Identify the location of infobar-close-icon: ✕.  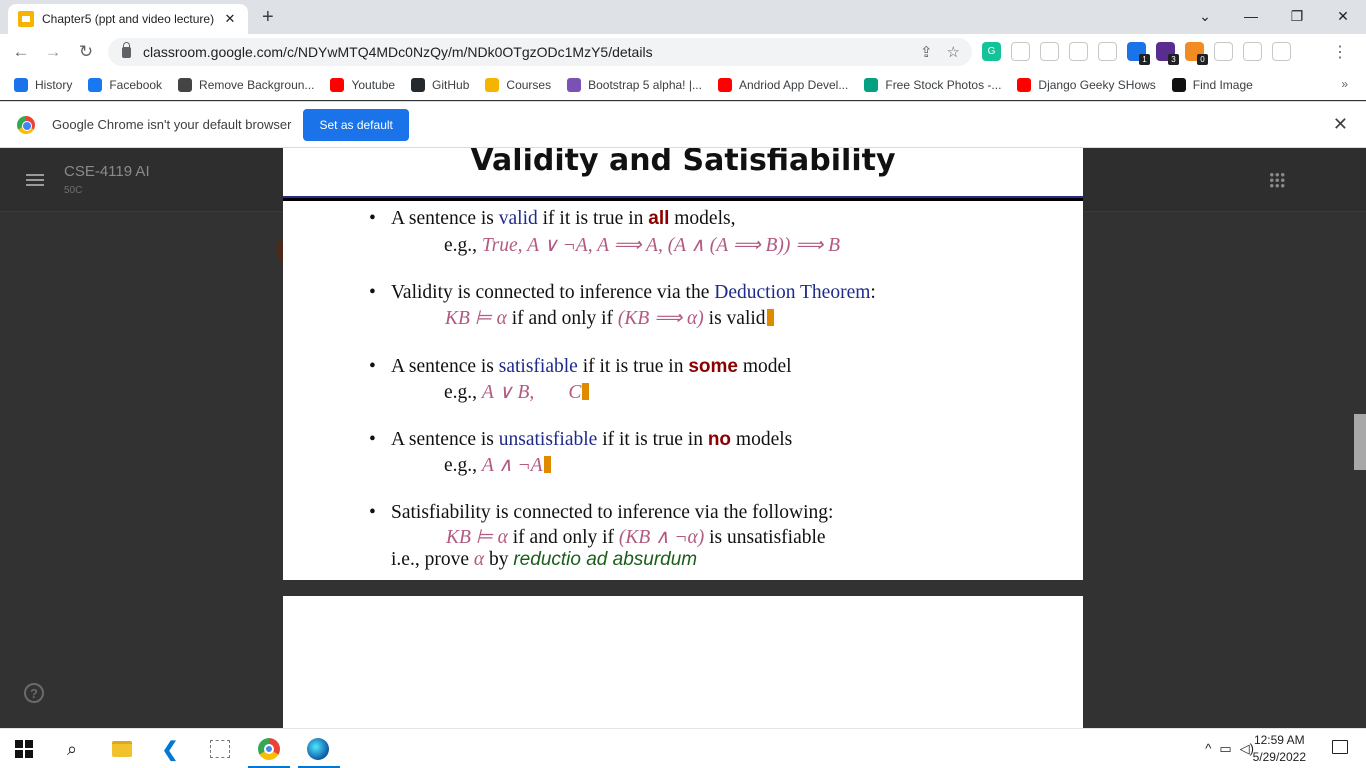
(1340, 124).